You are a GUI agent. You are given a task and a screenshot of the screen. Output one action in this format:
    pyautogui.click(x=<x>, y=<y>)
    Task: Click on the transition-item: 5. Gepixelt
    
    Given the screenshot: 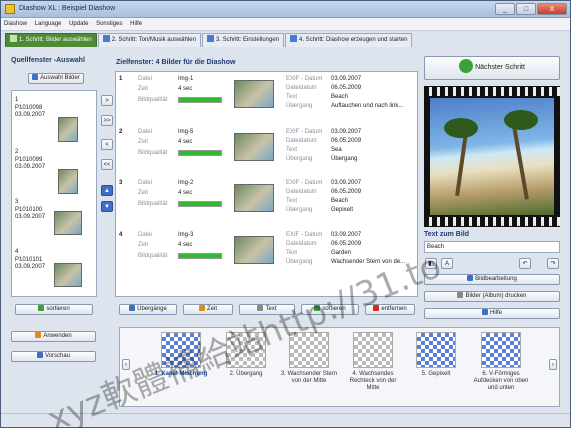 What is the action you would take?
    pyautogui.click(x=436, y=367)
    